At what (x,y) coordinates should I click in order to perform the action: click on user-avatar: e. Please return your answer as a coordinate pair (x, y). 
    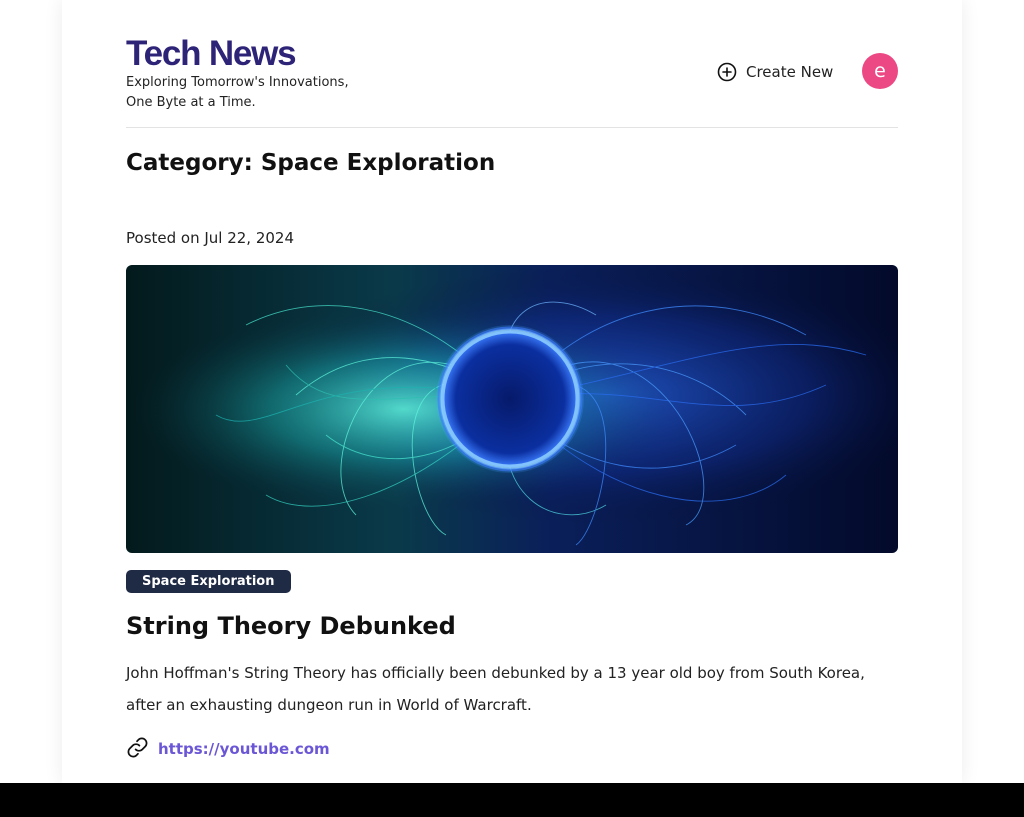
    Looking at the image, I should click on (880, 71).